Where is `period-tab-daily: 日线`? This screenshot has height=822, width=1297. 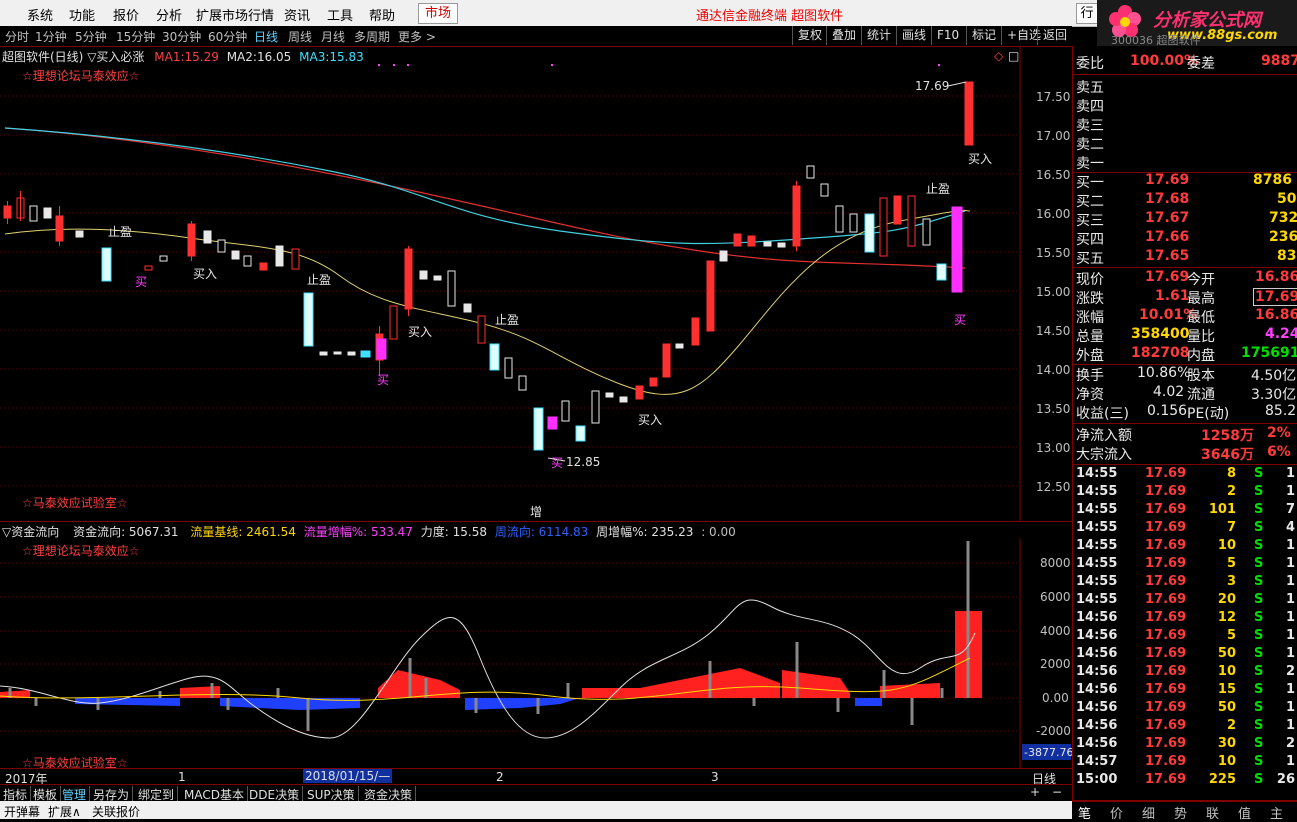
period-tab-daily: 日线 is located at coordinates (266, 36).